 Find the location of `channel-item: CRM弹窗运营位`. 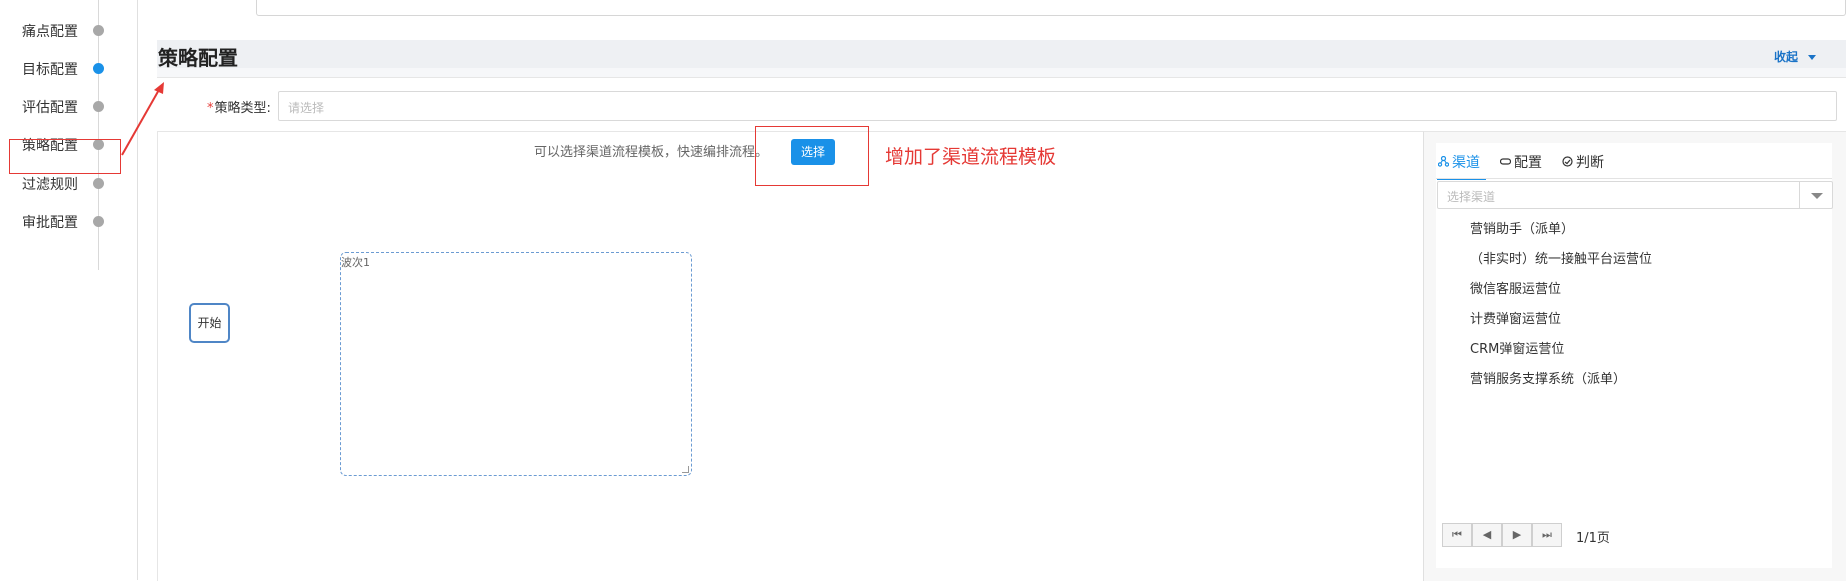

channel-item: CRM弹窗运营位 is located at coordinates (1561, 355).